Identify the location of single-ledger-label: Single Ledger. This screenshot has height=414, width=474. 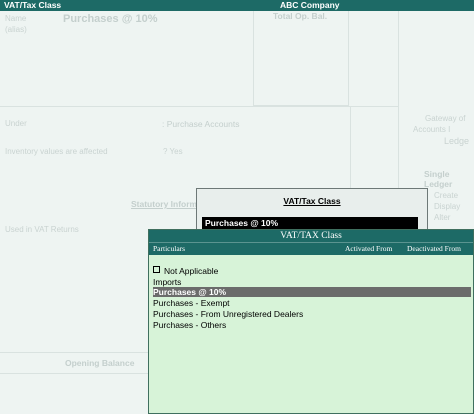
(438, 179).